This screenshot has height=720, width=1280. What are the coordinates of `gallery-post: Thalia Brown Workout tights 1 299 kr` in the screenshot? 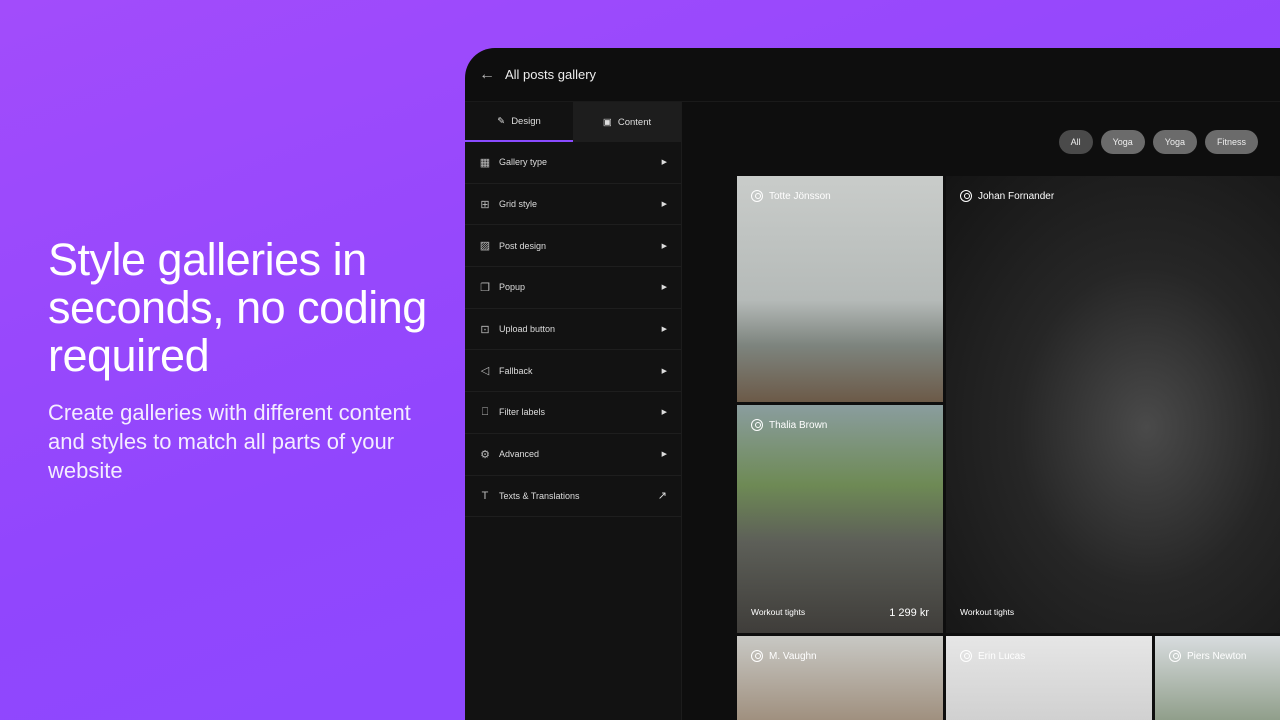 It's located at (840, 519).